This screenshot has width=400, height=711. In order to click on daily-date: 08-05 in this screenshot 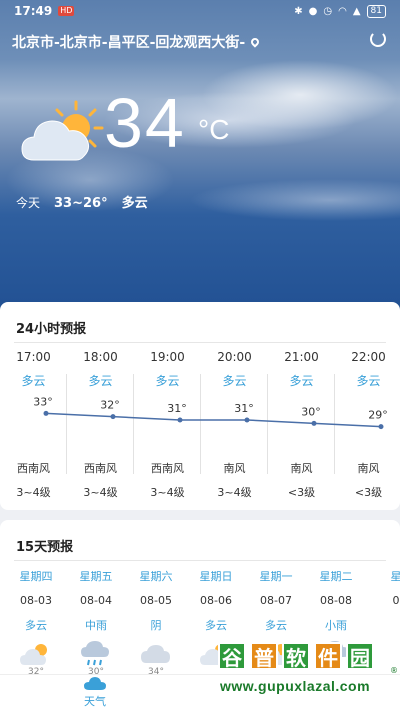, I will do `click(156, 600)`.